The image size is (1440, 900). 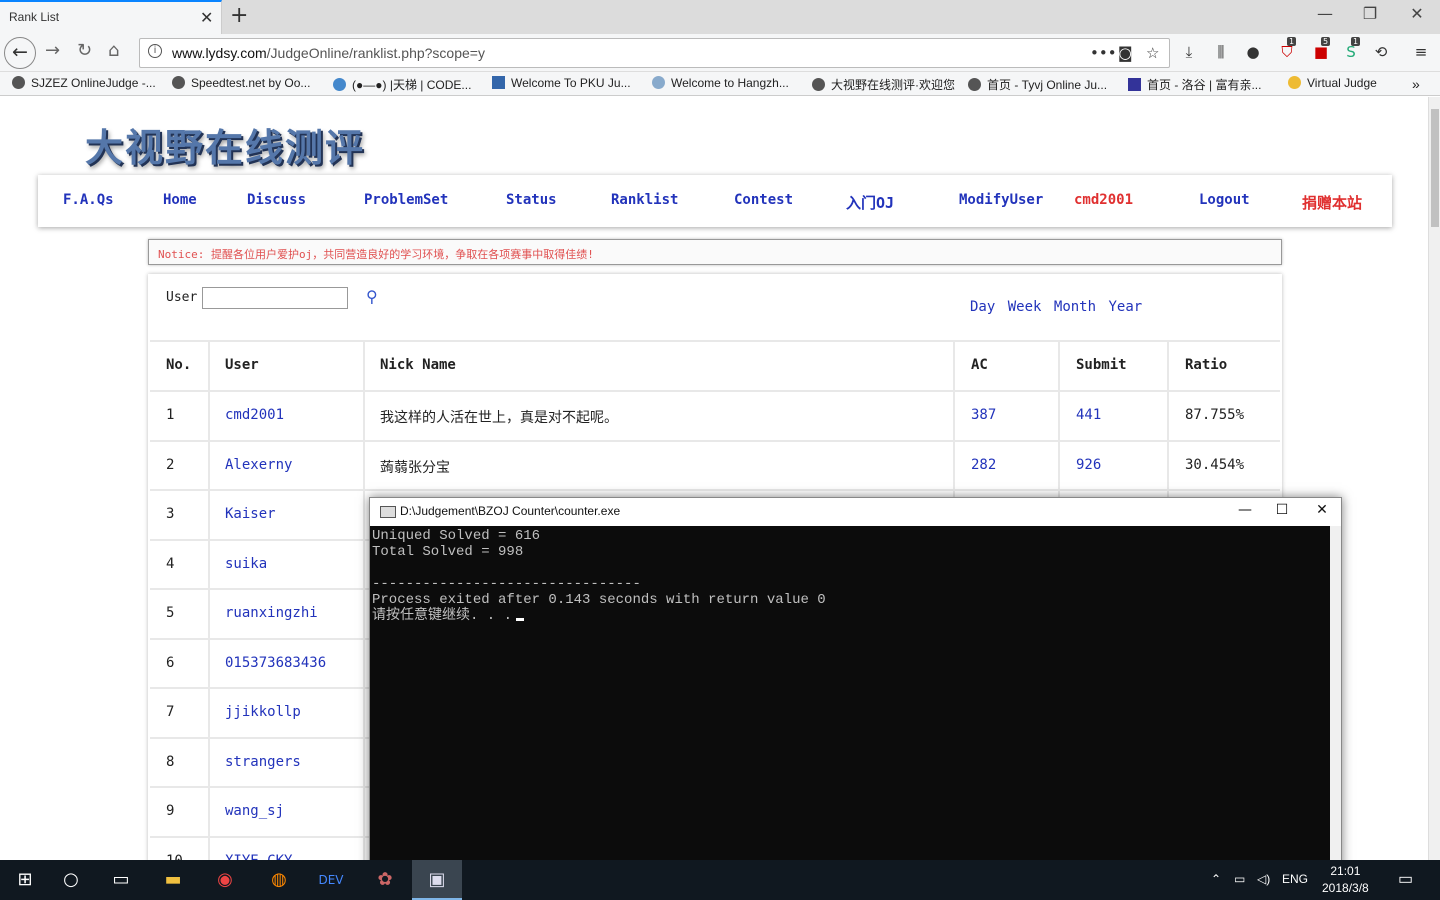 What do you see at coordinates (180, 200) in the screenshot?
I see `menu-home: Home` at bounding box center [180, 200].